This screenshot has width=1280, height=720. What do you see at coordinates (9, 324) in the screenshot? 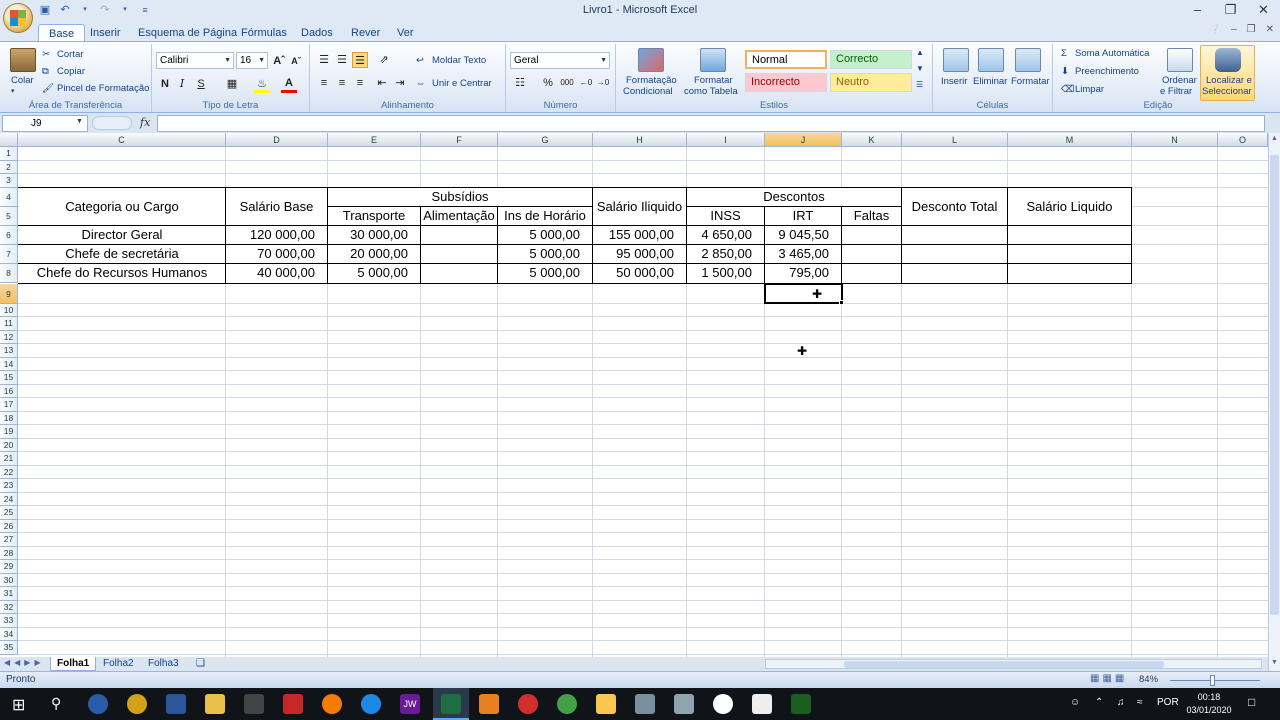
I see `row-header: 11` at bounding box center [9, 324].